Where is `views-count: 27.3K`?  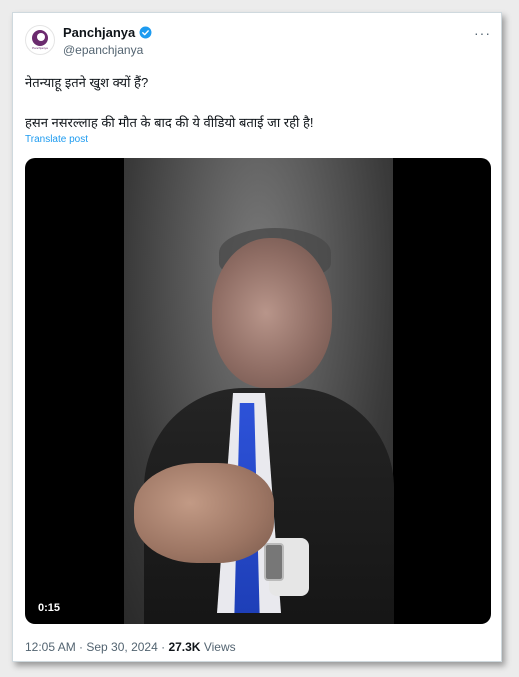 views-count: 27.3K is located at coordinates (184, 647).